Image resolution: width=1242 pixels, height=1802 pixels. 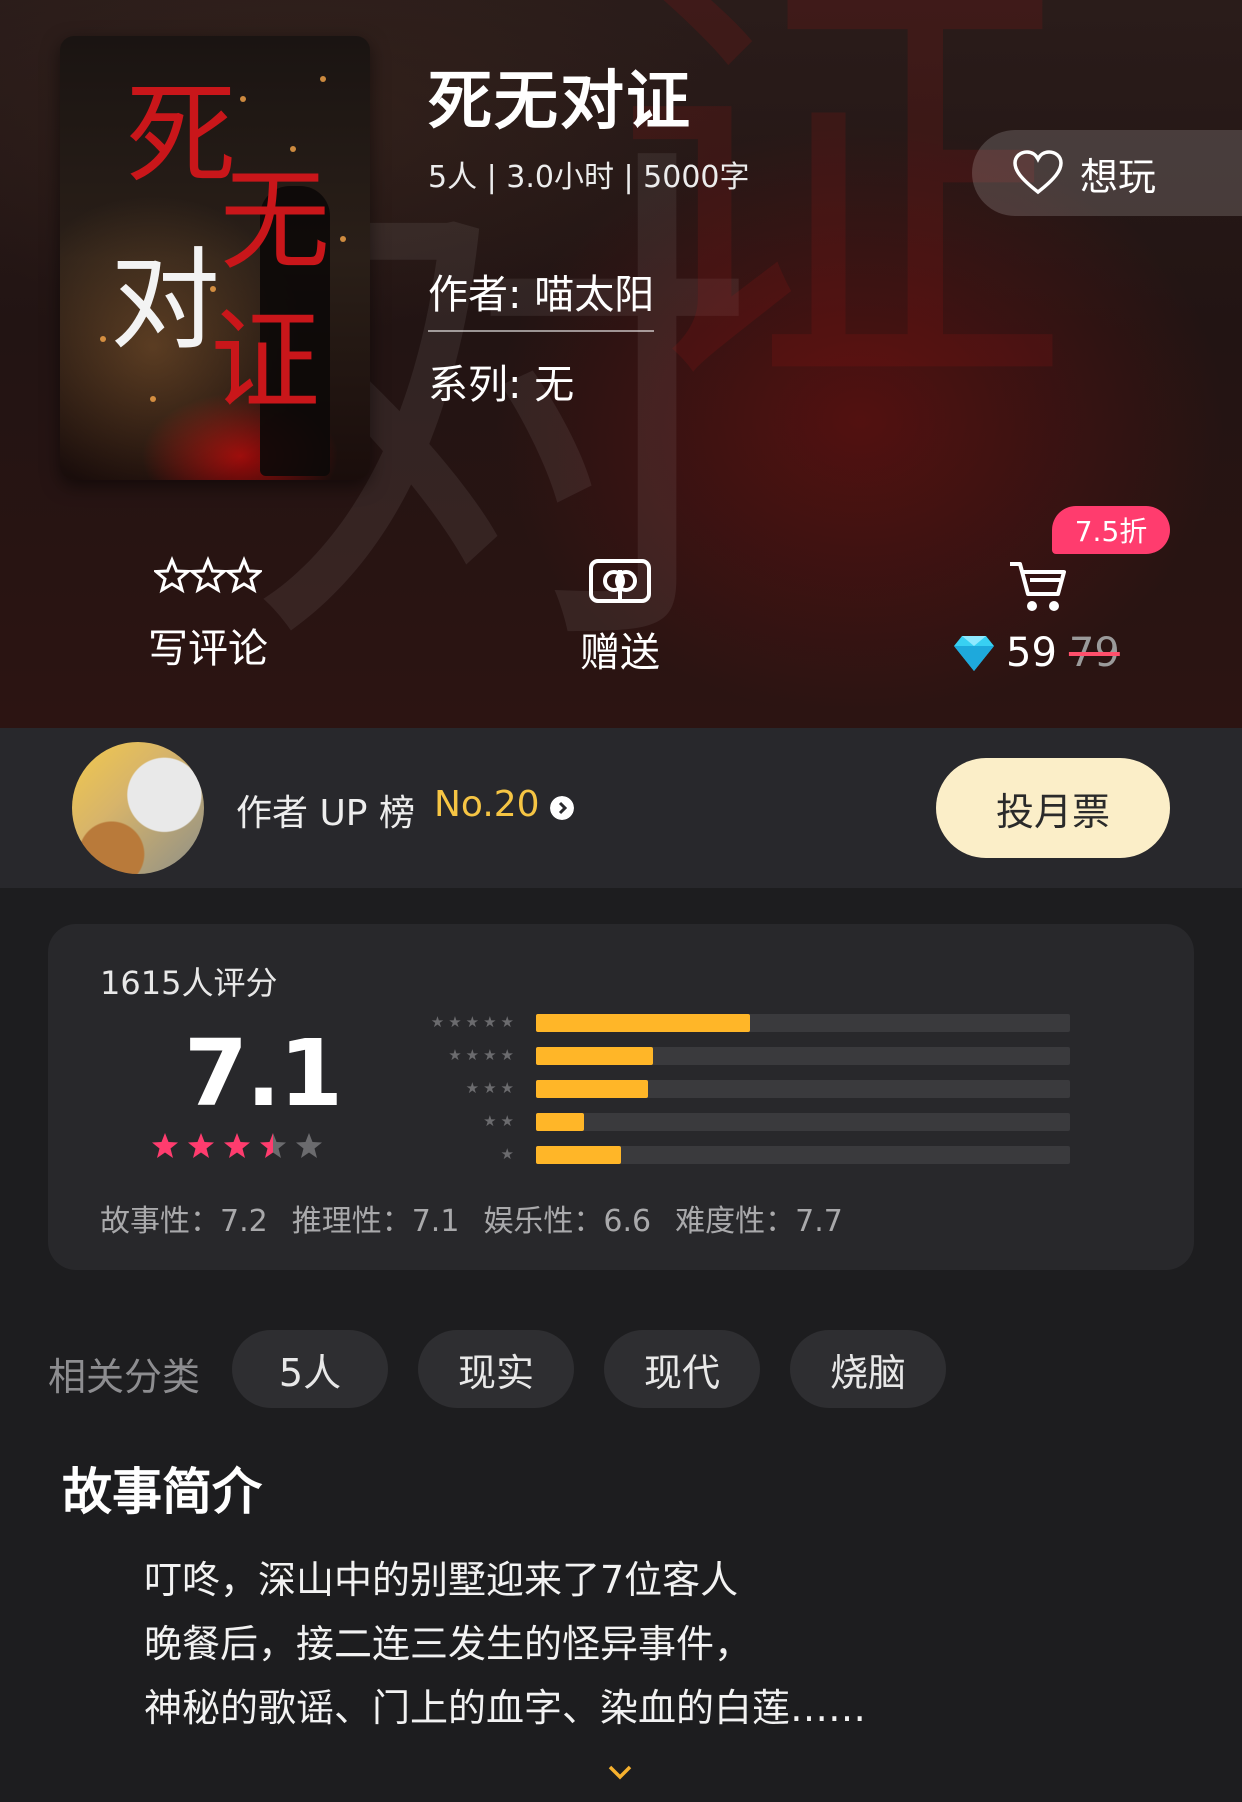 I want to click on synopsis-title: 故事简介, so click(x=162, y=1492).